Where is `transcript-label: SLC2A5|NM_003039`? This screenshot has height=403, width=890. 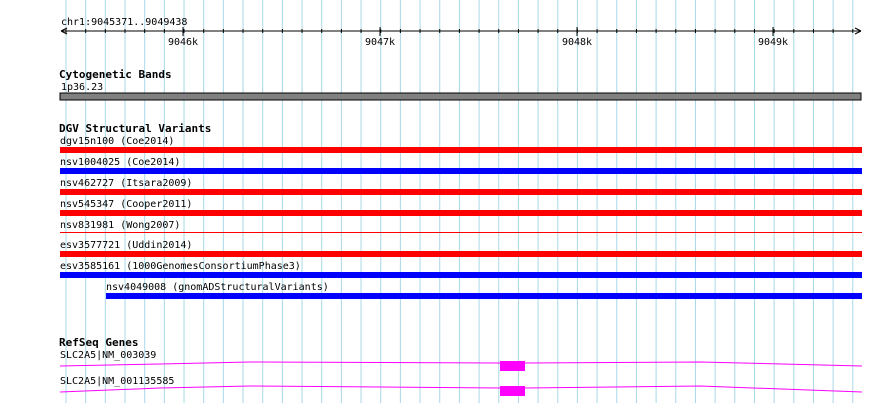 transcript-label: SLC2A5|NM_003039 is located at coordinates (108, 355).